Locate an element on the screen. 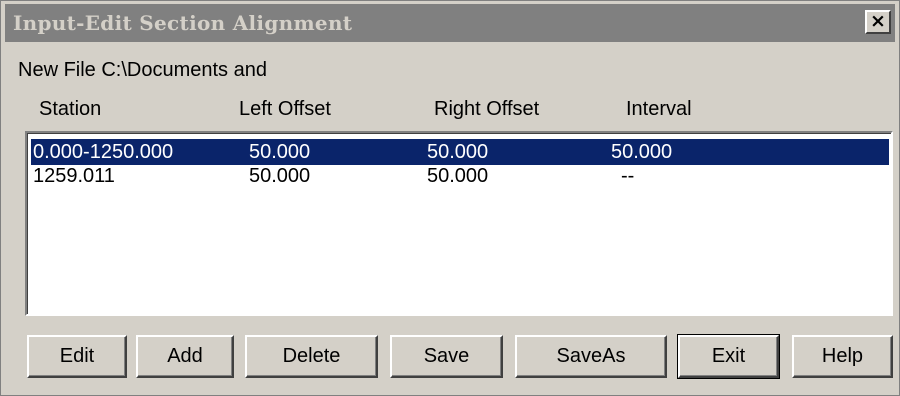 The image size is (900, 396). list-row: 0.000-1250.000 50.000 50.000 50.000 is located at coordinates (460, 152).